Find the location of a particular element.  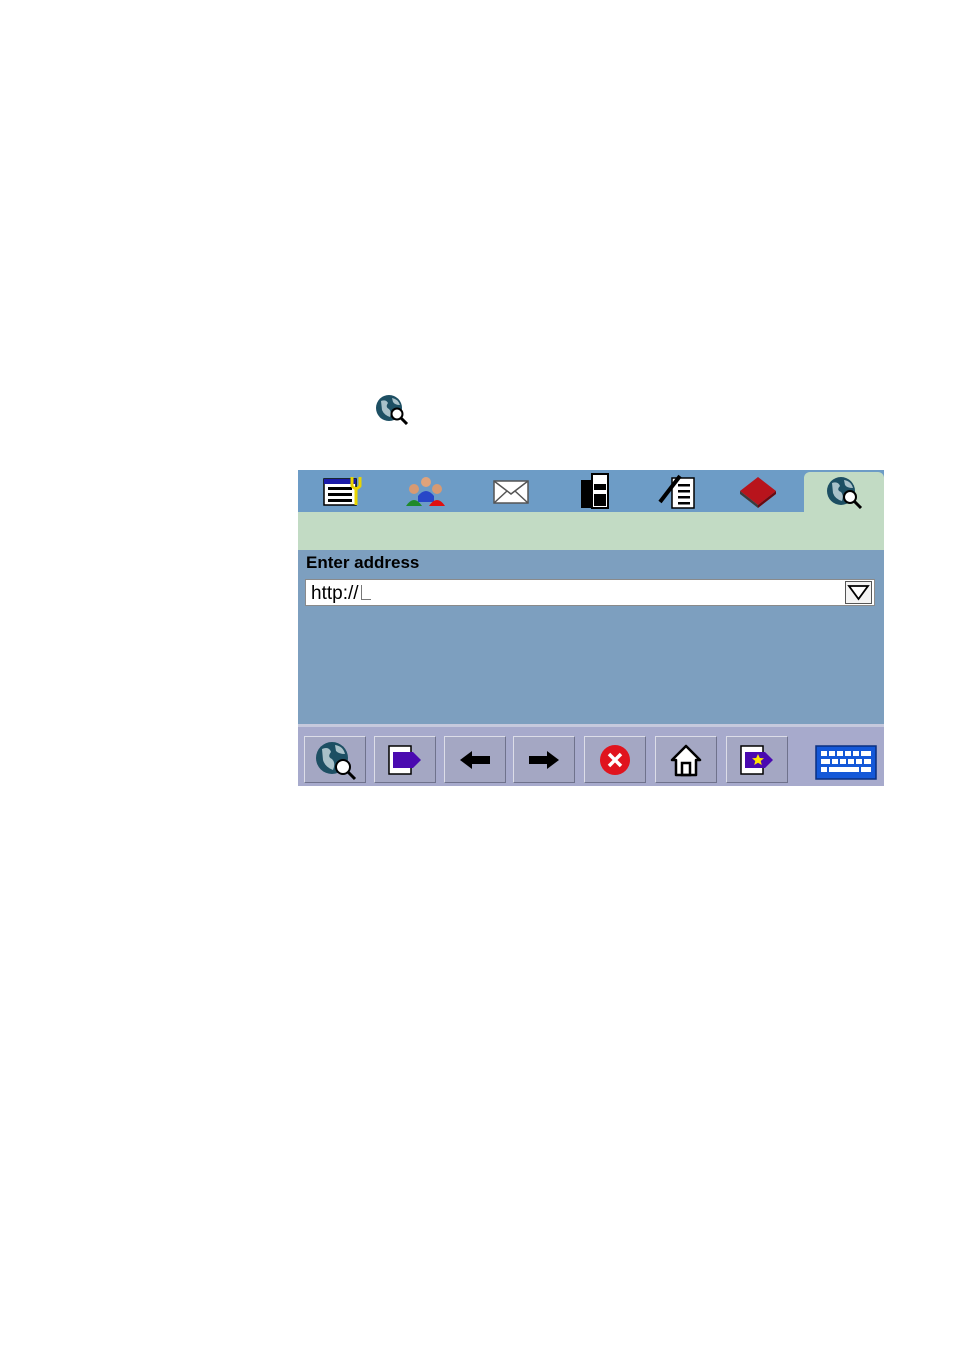

stop-button is located at coordinates (615, 759).